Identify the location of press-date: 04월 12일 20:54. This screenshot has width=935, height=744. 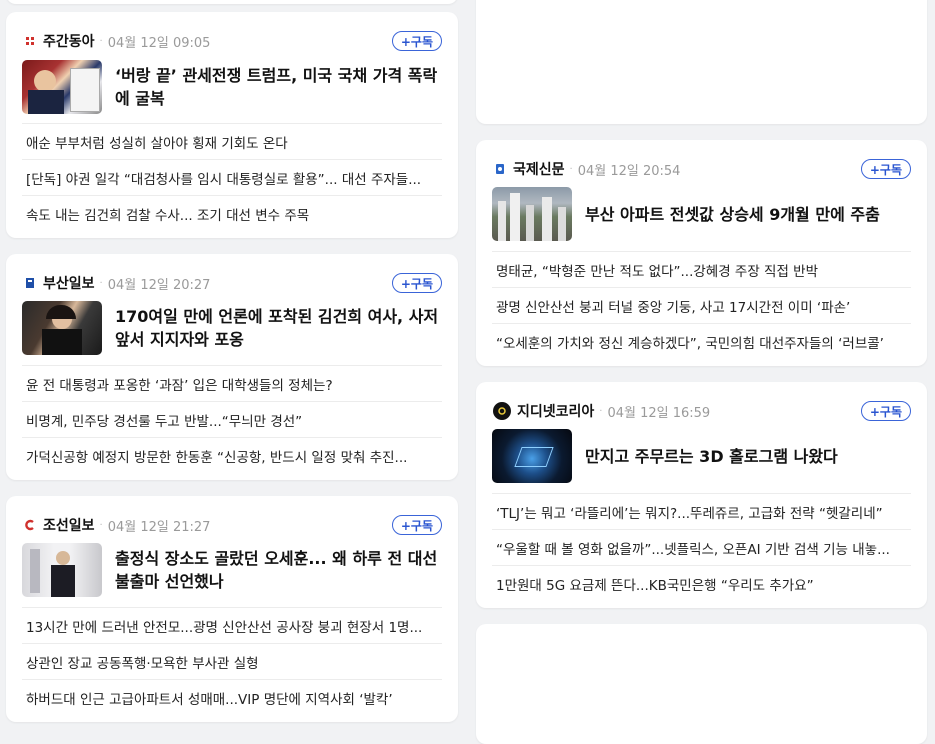
(629, 171).